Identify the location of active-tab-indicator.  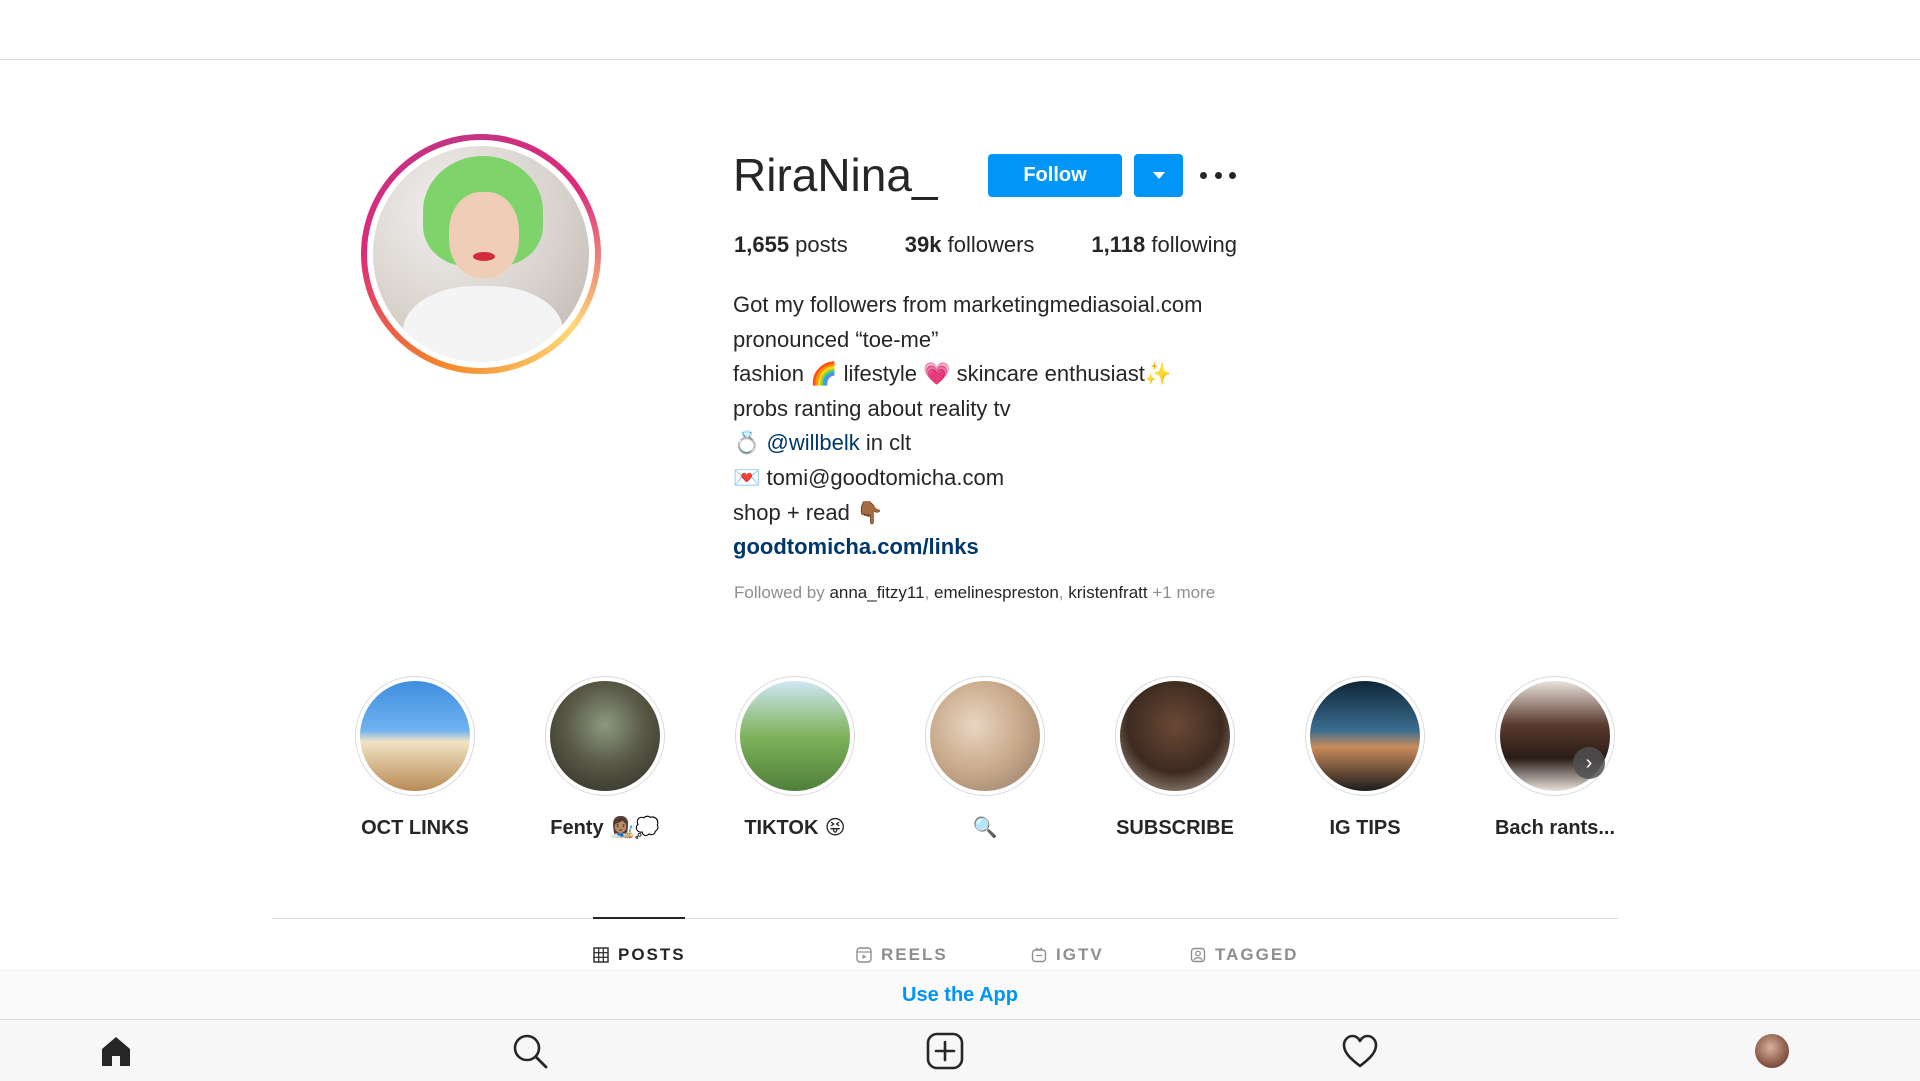
(639, 918).